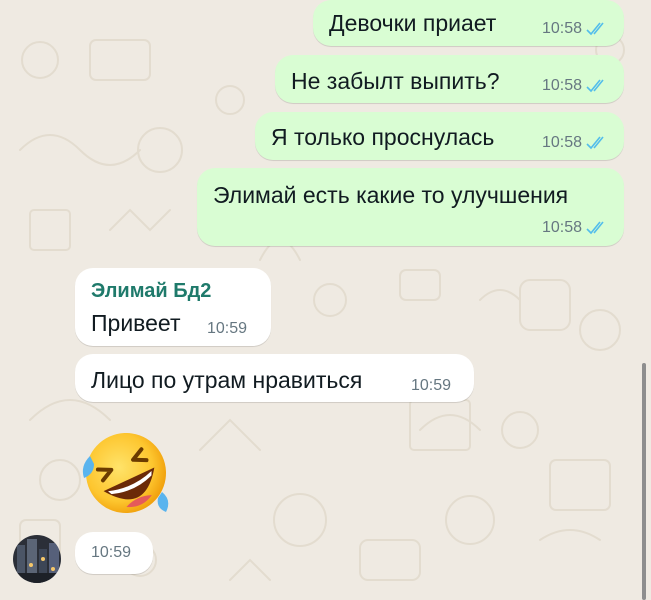  I want to click on message-text: Привеет, so click(136, 323).